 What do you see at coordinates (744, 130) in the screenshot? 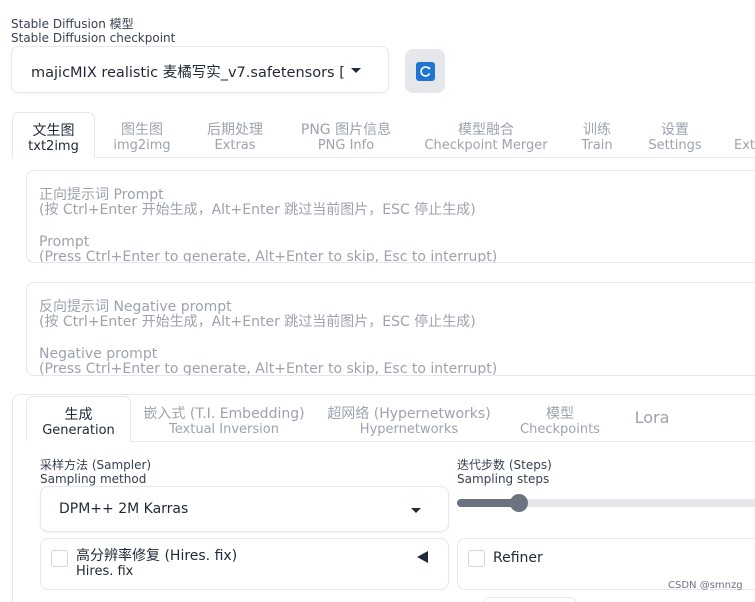
I see `tab-label-zh` at bounding box center [744, 130].